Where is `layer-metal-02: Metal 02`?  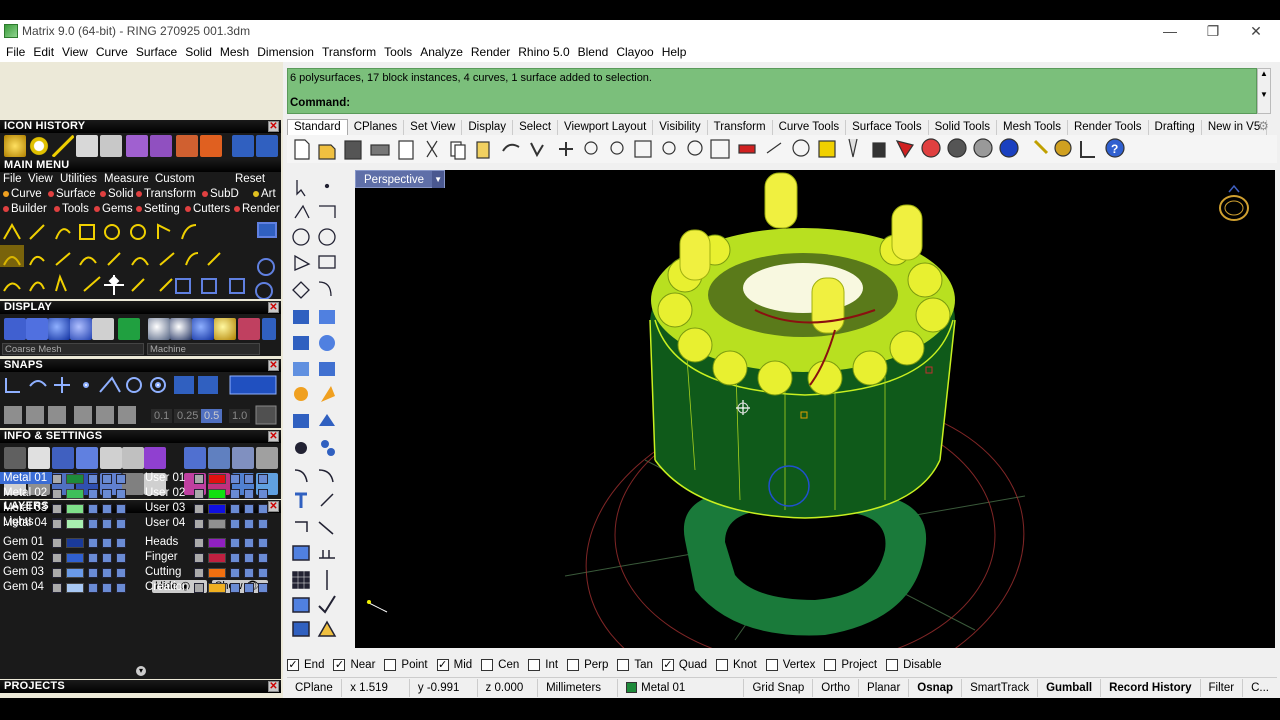 layer-metal-02: Metal 02 is located at coordinates (65, 494).